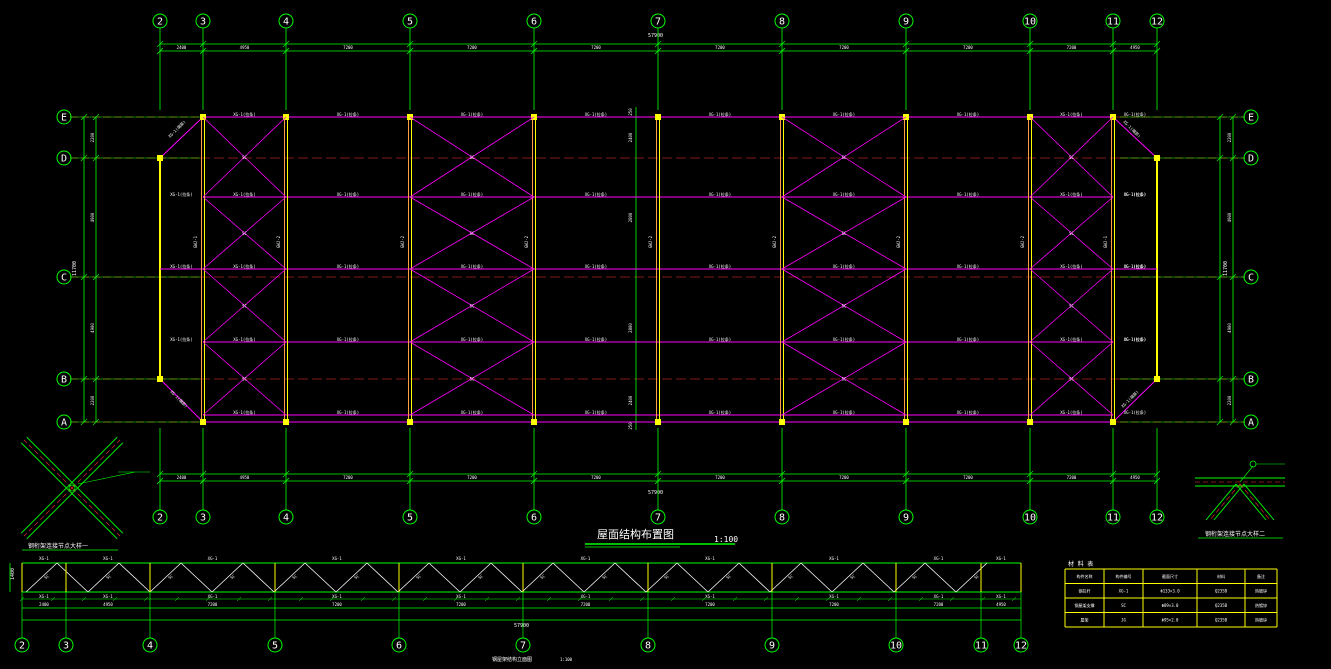 The image size is (1331, 669). Describe the element at coordinates (66, 646) in the screenshot. I see `truss-axis-bubble-3-label: 3` at that location.